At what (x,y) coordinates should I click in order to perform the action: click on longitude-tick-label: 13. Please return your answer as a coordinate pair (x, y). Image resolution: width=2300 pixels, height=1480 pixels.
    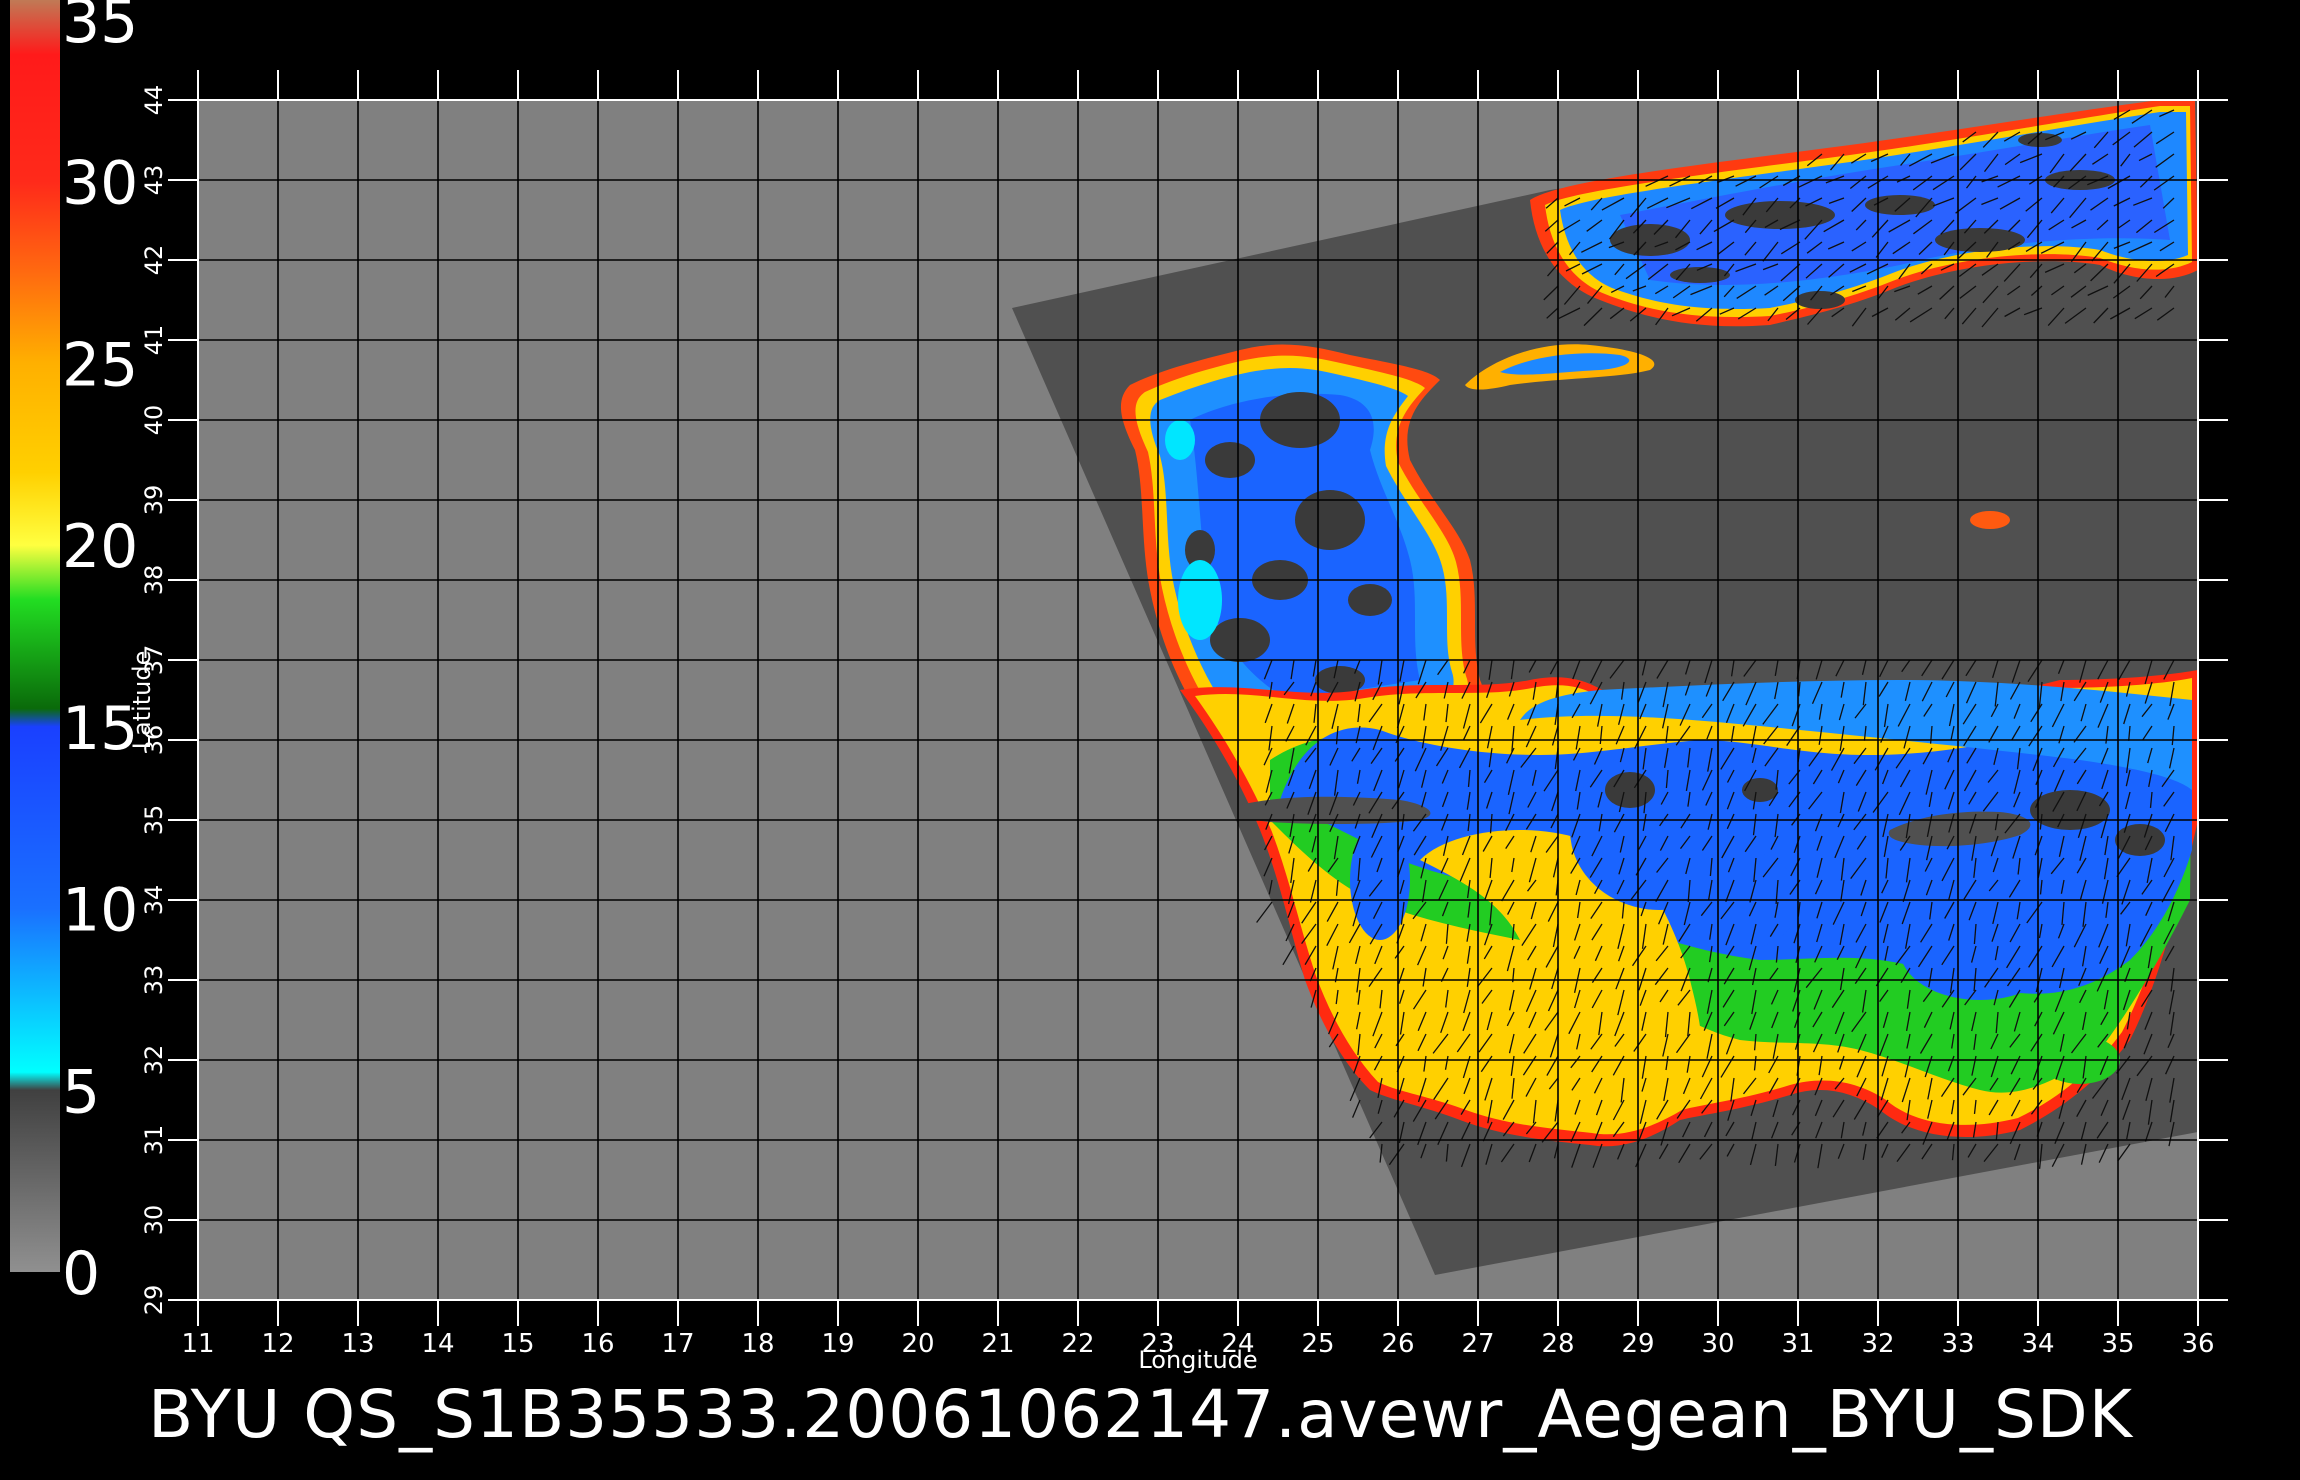
    Looking at the image, I should click on (357, 1344).